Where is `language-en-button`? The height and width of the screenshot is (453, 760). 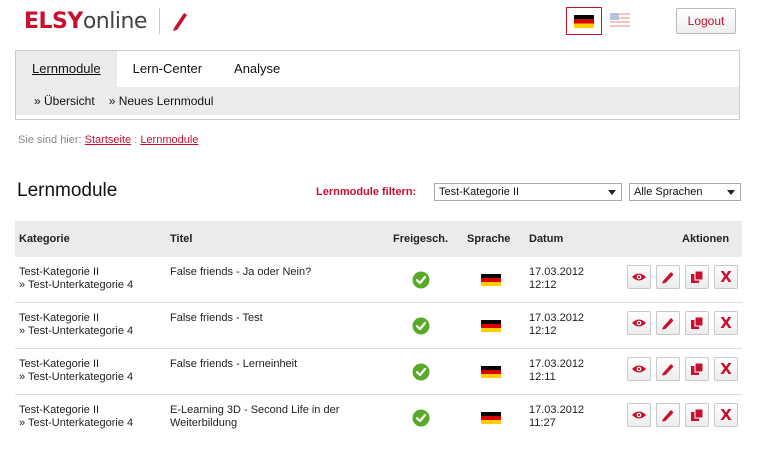
language-en-button is located at coordinates (620, 20).